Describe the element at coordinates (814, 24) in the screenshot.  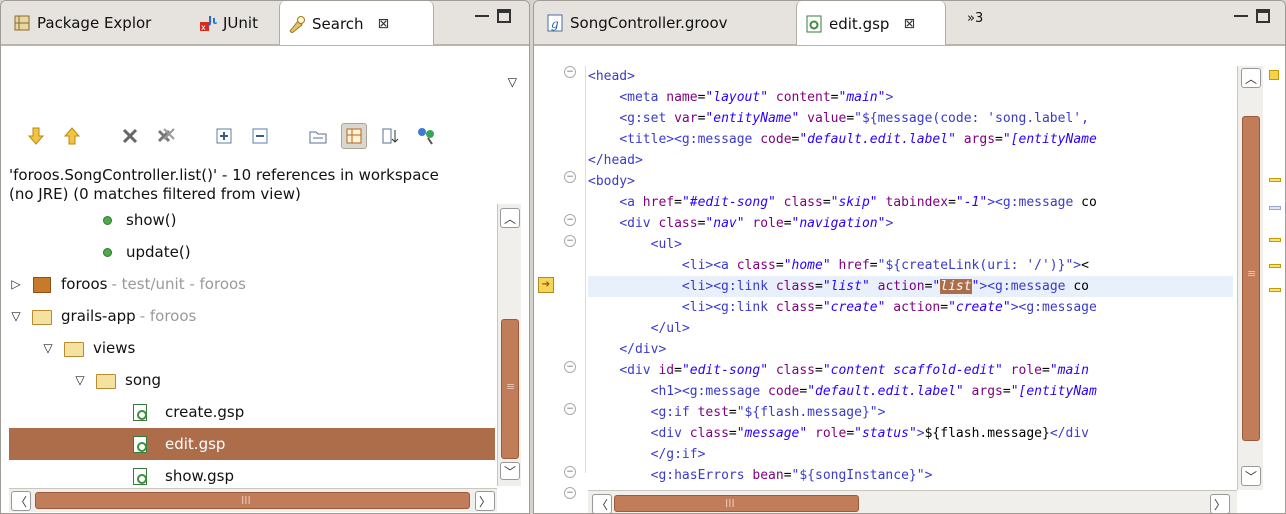
I see `gsp-file-icon` at that location.